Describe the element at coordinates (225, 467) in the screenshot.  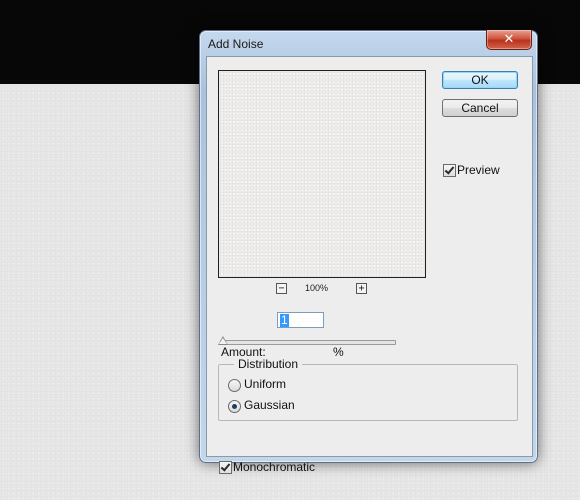
I see `monochromatic-checkbox` at that location.